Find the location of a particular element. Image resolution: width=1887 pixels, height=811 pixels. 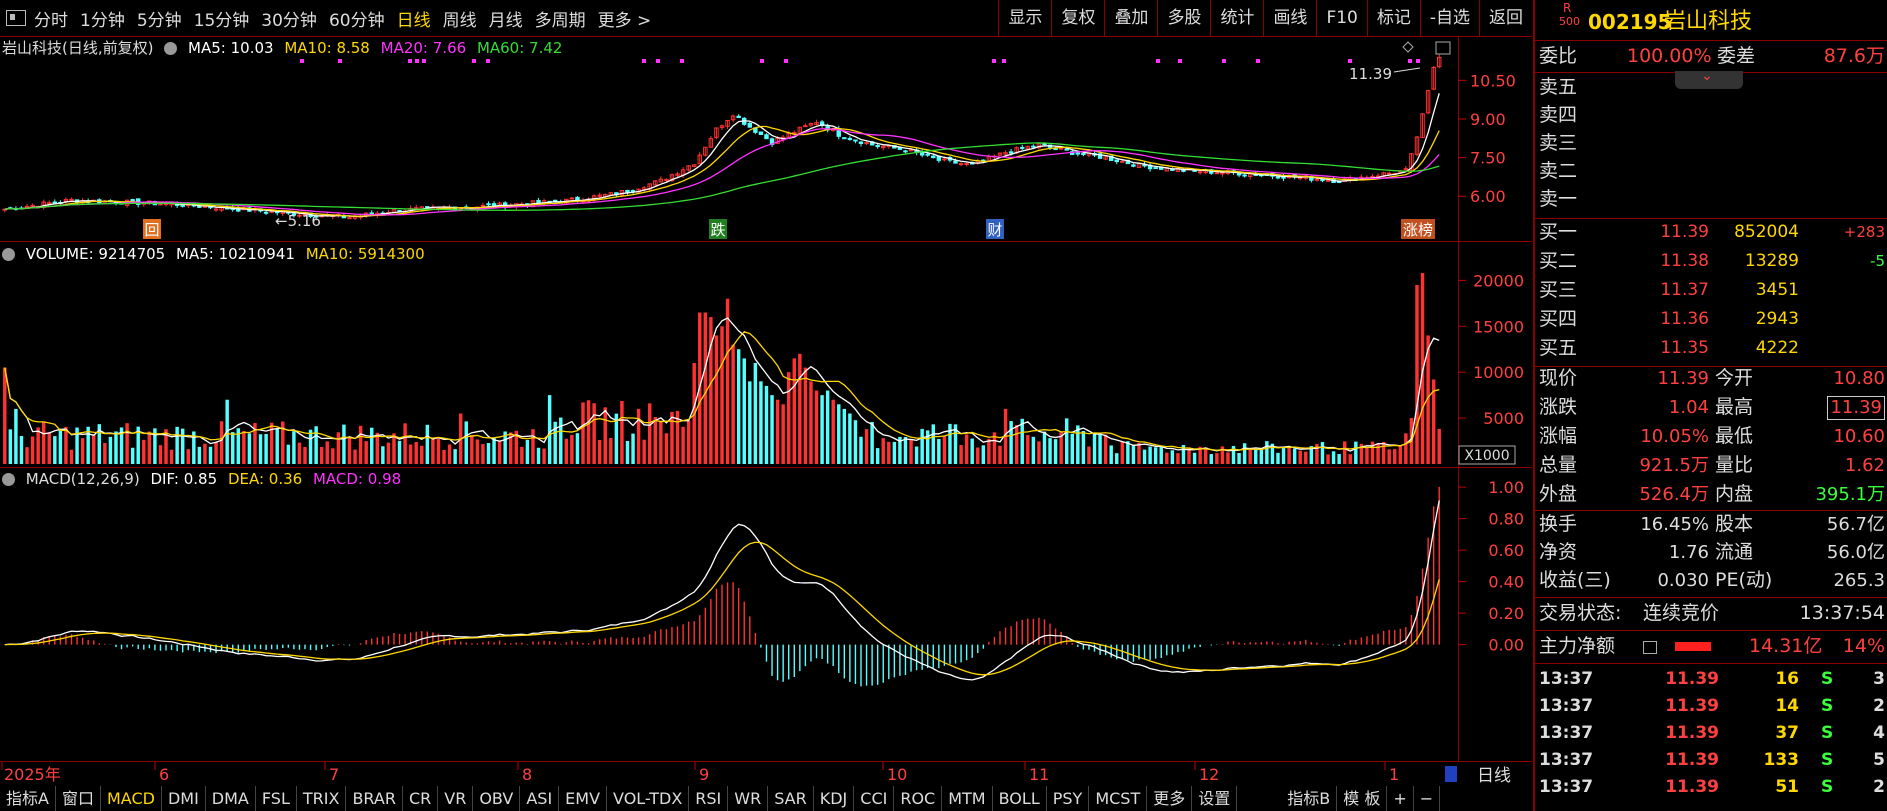

macd-axis-label: 0.80 is located at coordinates (1506, 519).